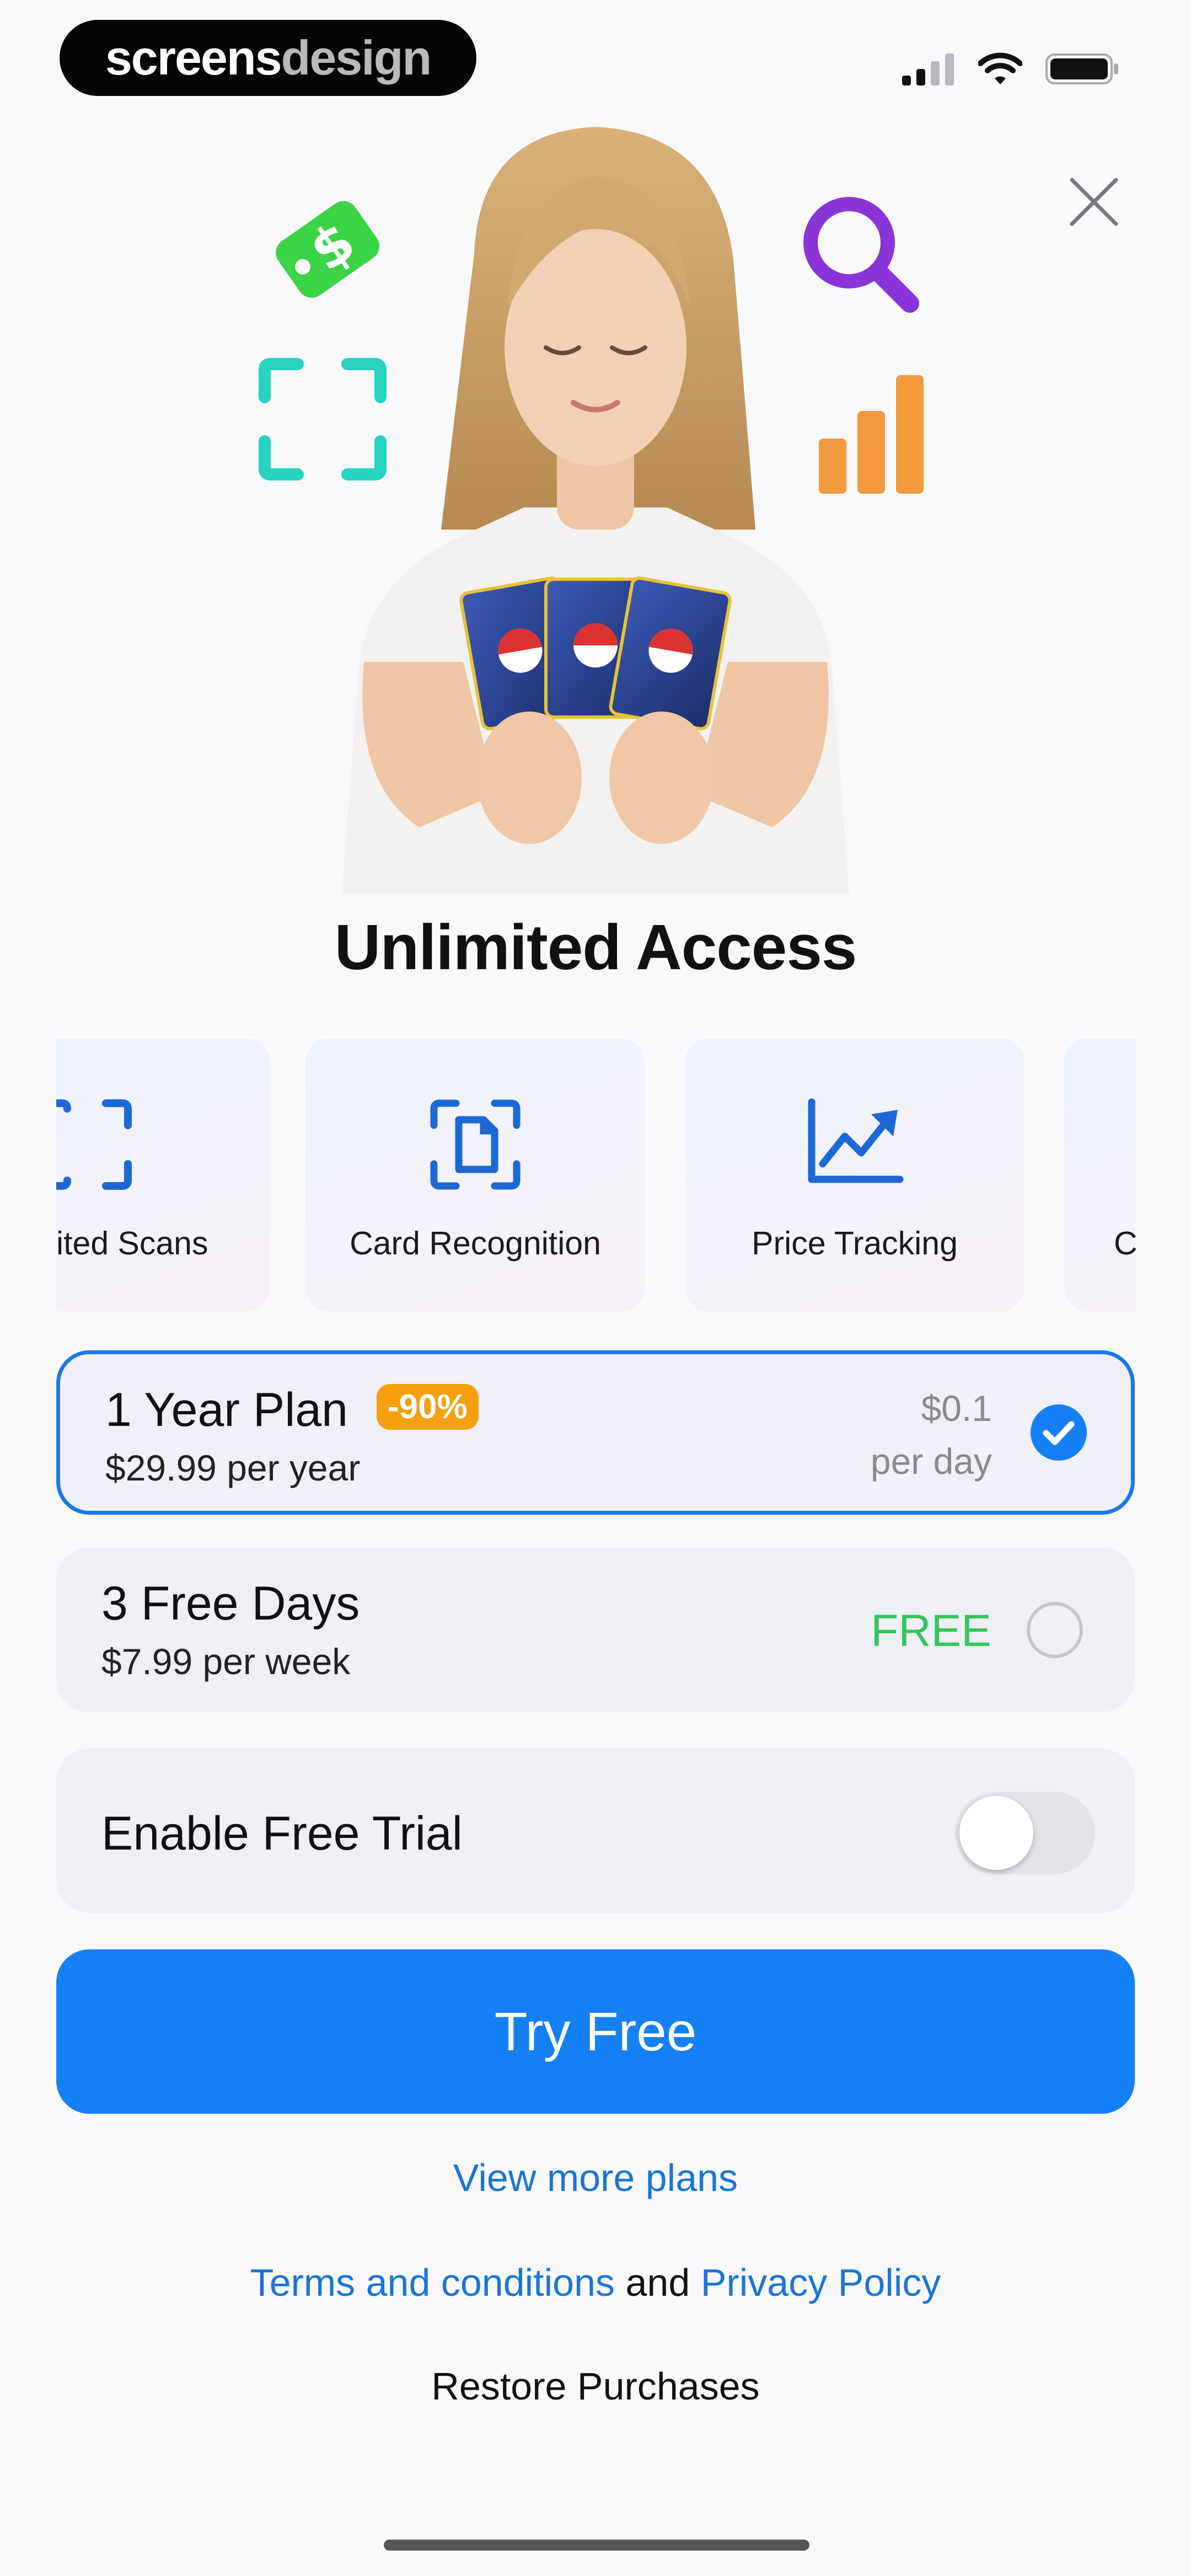 This screenshot has height=2576, width=1191. I want to click on page-title: Unlimited Access, so click(595, 947).